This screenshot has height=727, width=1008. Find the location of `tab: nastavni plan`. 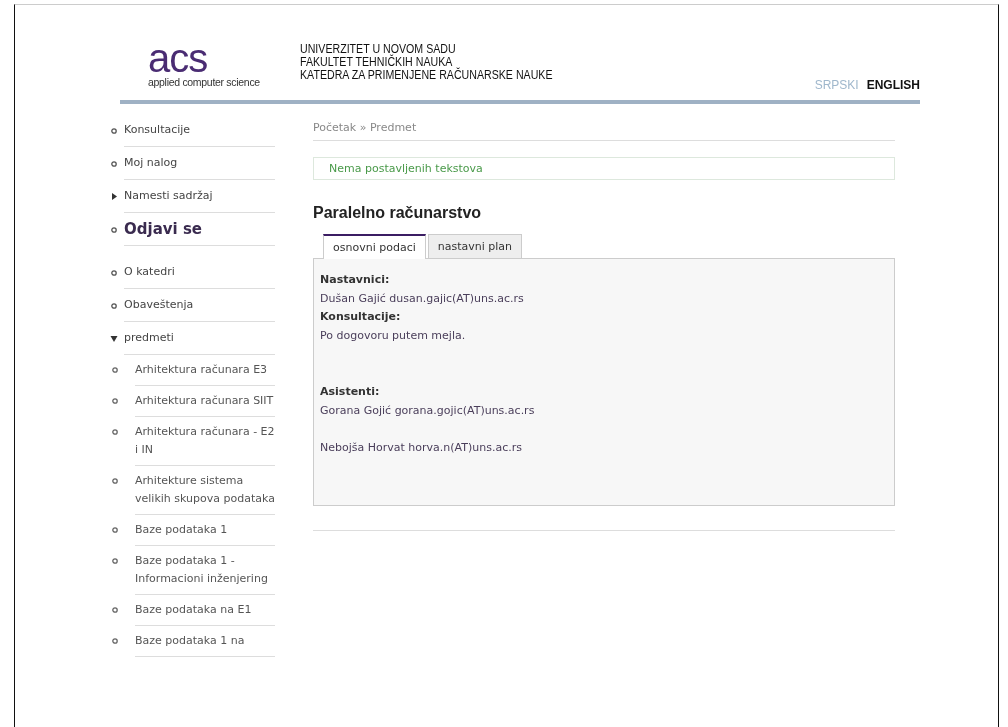

tab: nastavni plan is located at coordinates (475, 246).